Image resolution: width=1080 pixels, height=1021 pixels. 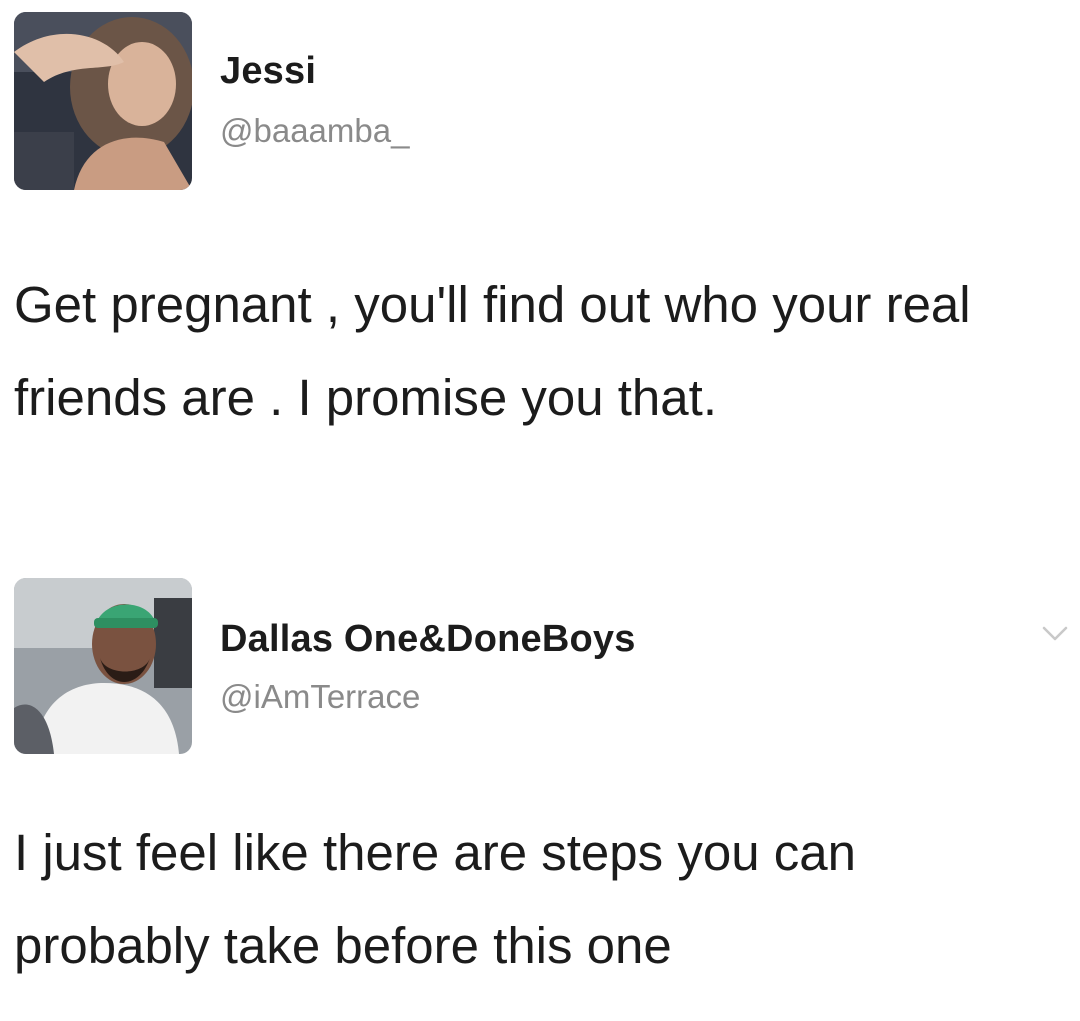 What do you see at coordinates (314, 131) in the screenshot?
I see `user-handle: @baaamba_` at bounding box center [314, 131].